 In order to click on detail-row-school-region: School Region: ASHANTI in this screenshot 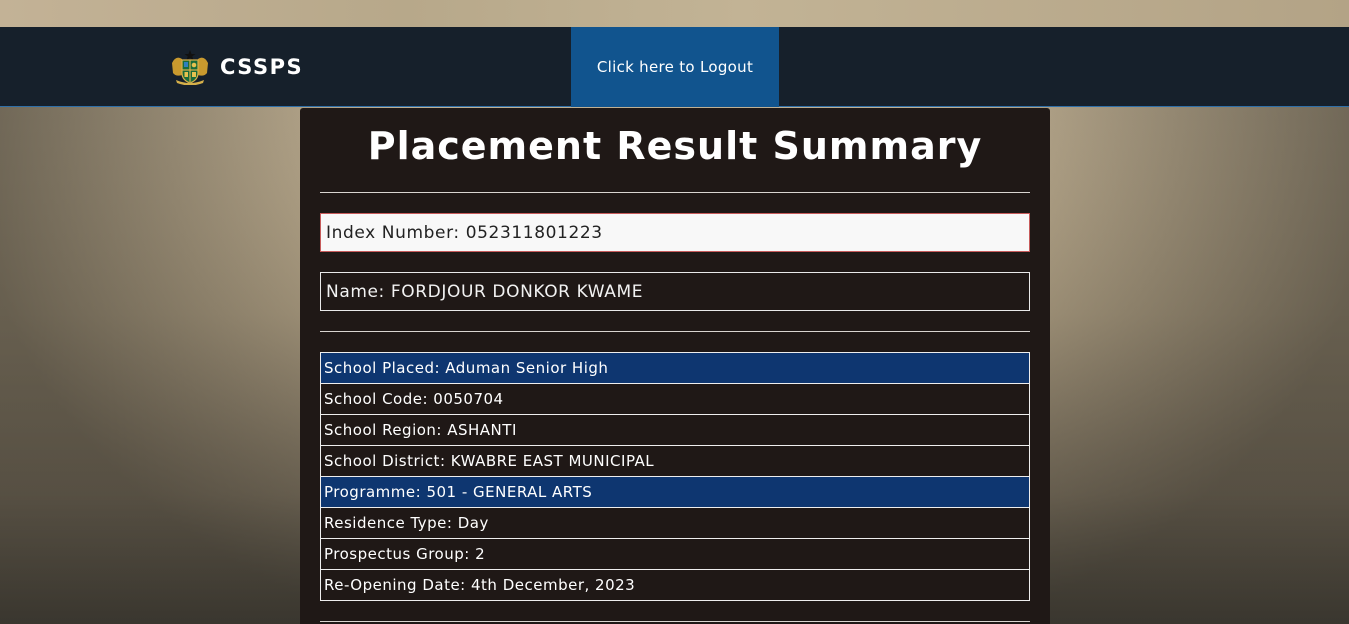, I will do `click(675, 430)`.